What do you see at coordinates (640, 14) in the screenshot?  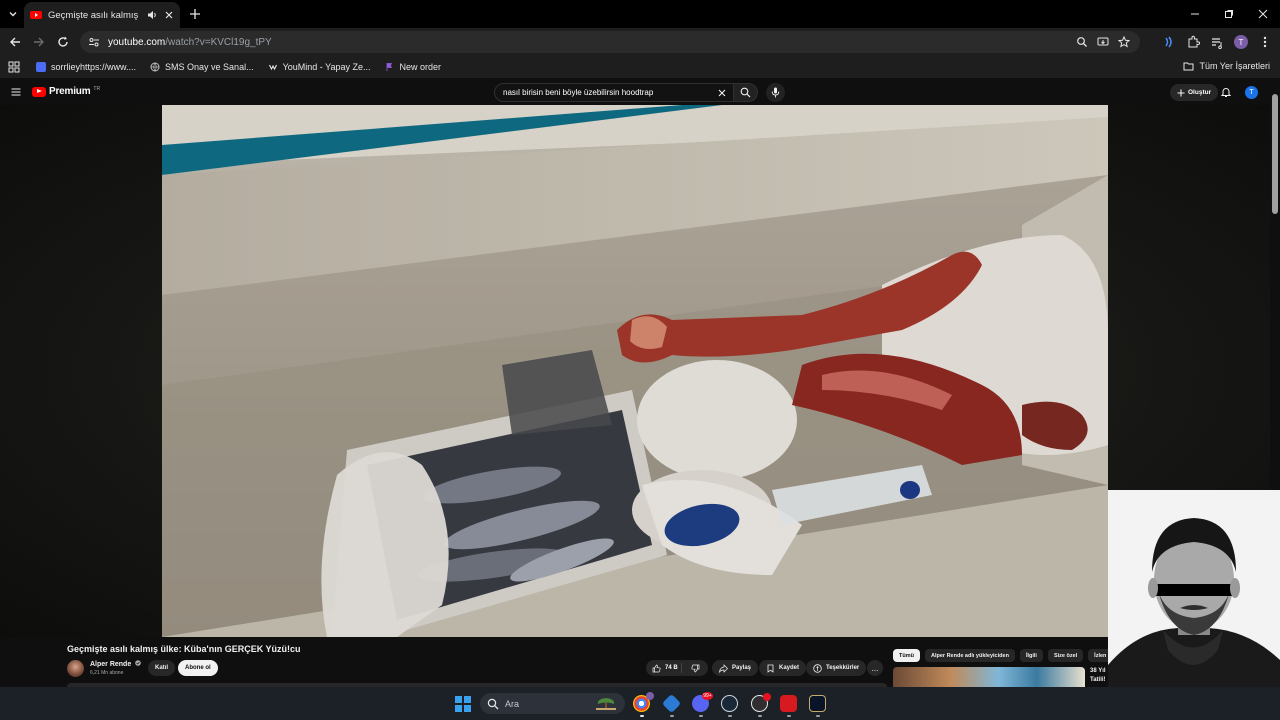 I see `browser-tab-strip: Geçmişte asılı kalmış ülke: K` at bounding box center [640, 14].